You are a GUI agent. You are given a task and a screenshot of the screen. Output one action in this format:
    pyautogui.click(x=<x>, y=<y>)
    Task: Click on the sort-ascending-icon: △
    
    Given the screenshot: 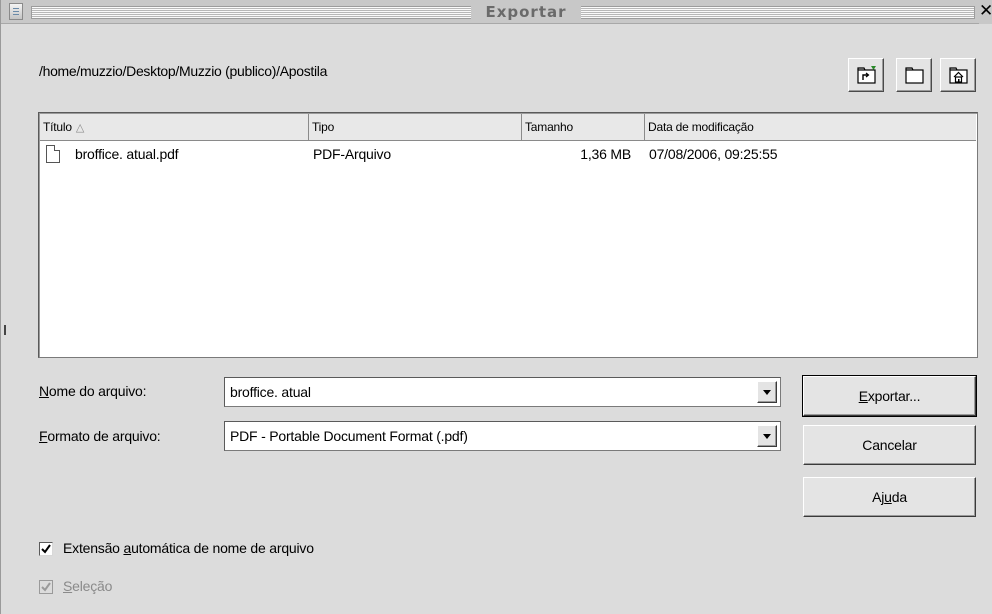 What is the action you would take?
    pyautogui.click(x=80, y=128)
    